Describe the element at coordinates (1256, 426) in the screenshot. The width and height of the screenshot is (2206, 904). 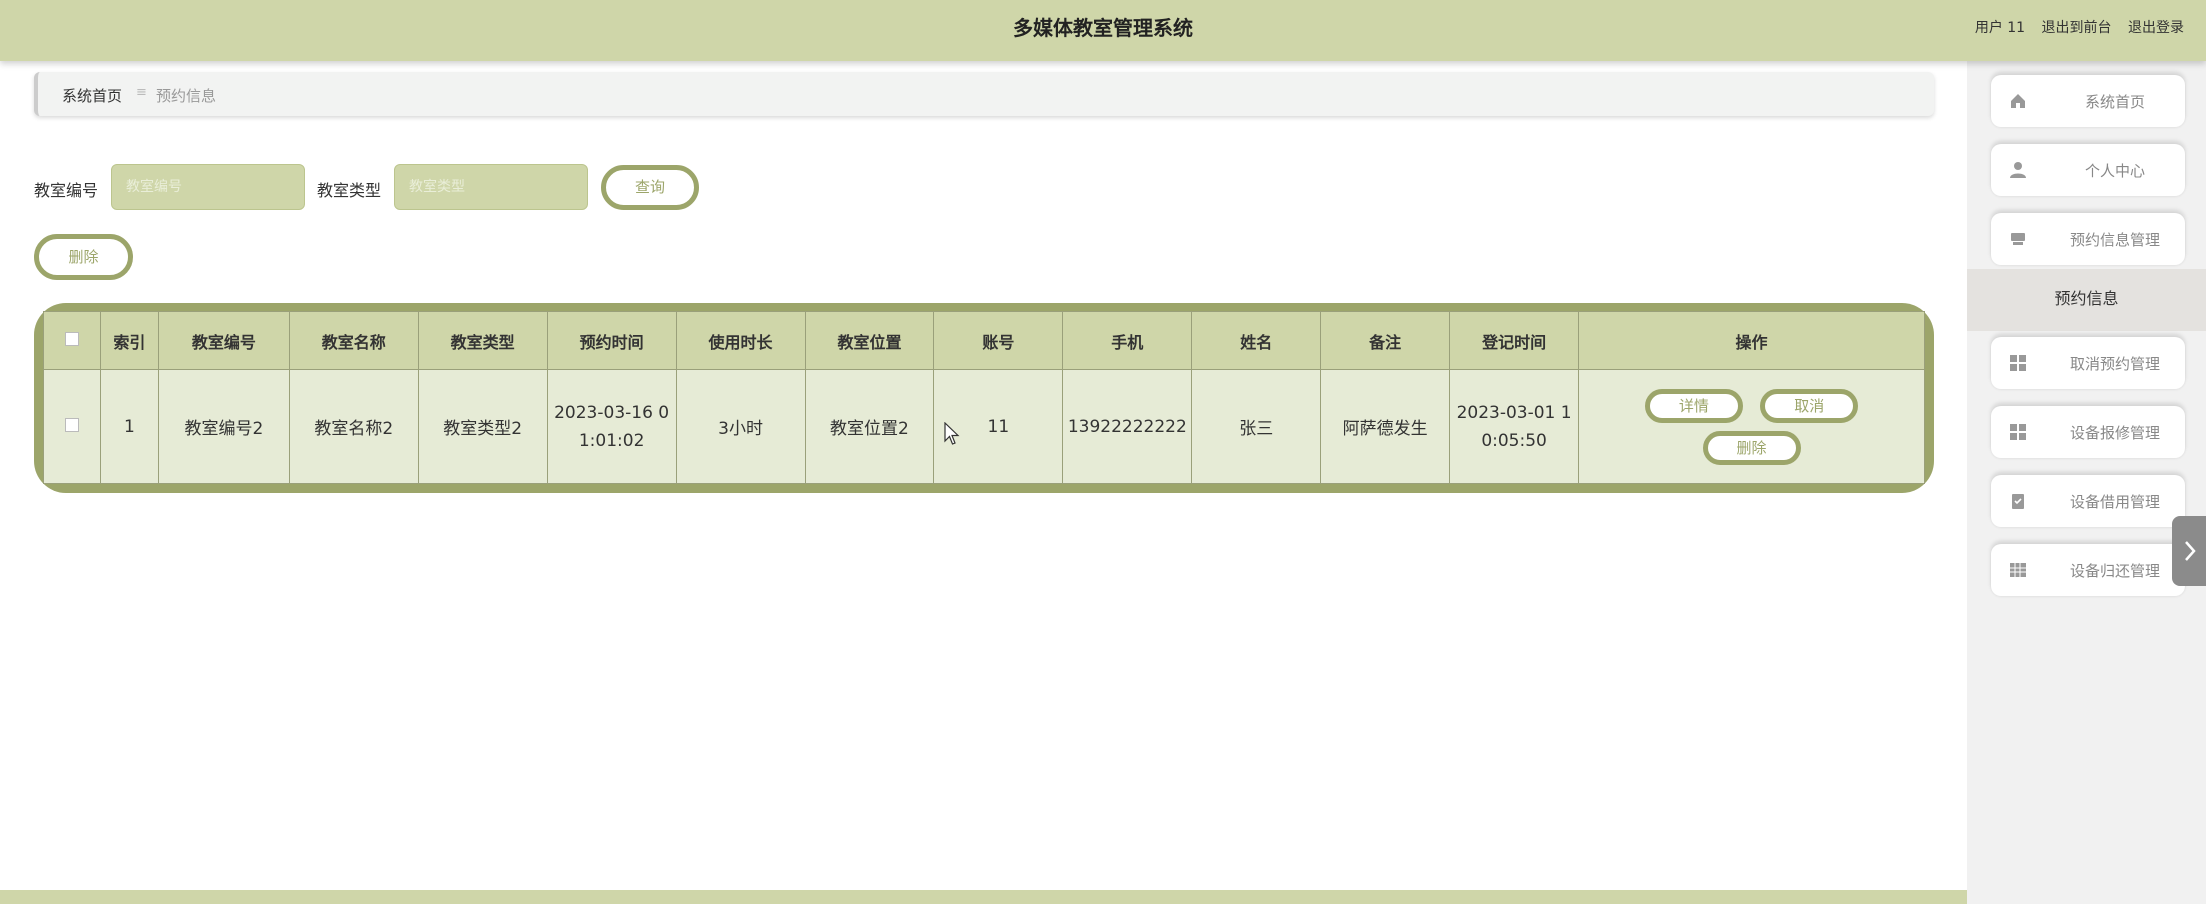
I see `name-cell: 张三` at that location.